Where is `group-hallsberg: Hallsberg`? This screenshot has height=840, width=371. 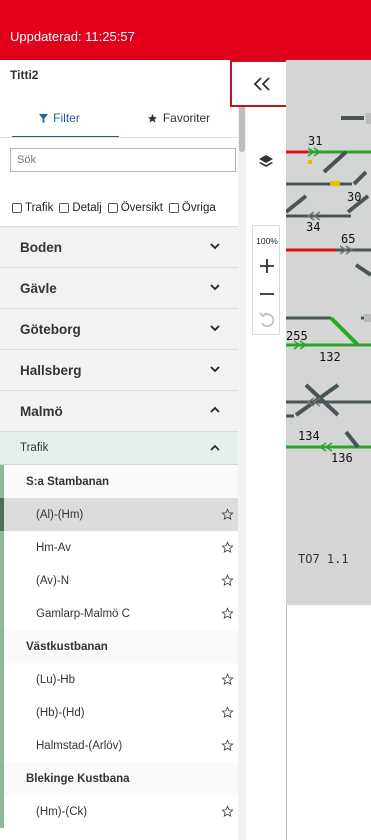
group-hallsberg: Hallsberg is located at coordinates (119, 370).